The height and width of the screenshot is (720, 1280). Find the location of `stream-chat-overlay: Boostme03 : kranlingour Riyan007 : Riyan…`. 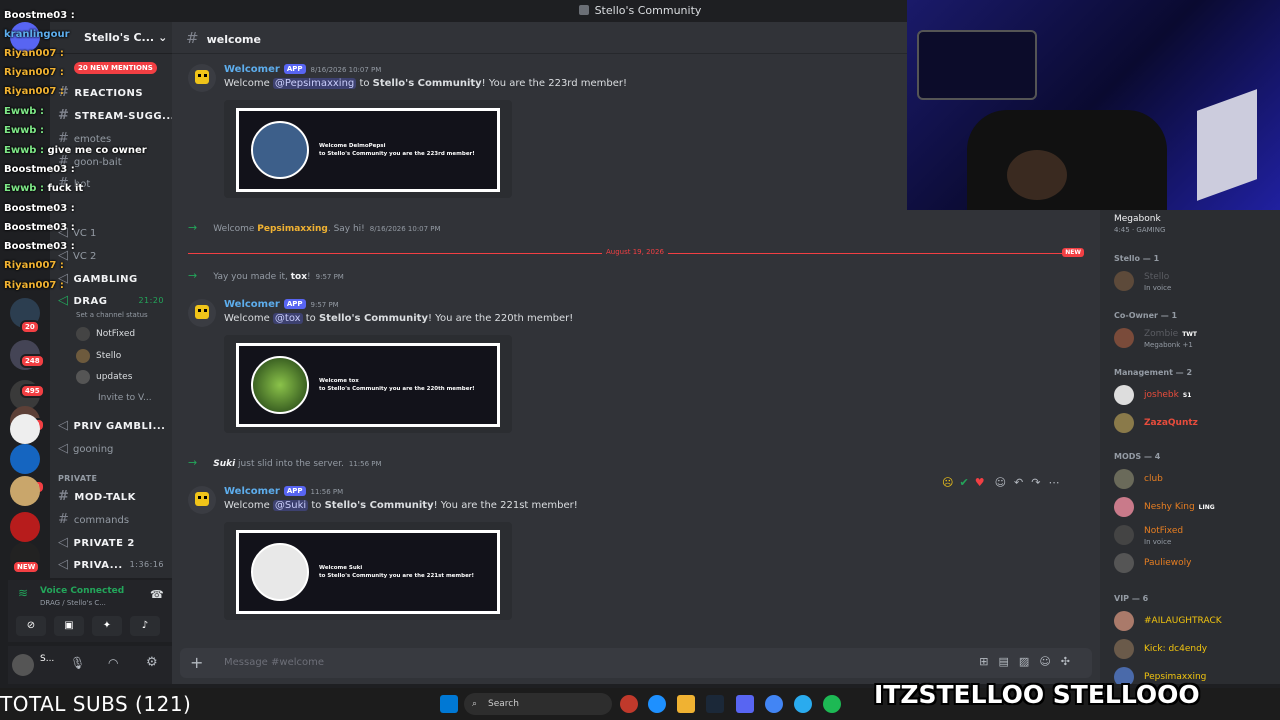

stream-chat-overlay: Boostme03 : kranlingour Riyan007 : Riyan… is located at coordinates (90, 150).